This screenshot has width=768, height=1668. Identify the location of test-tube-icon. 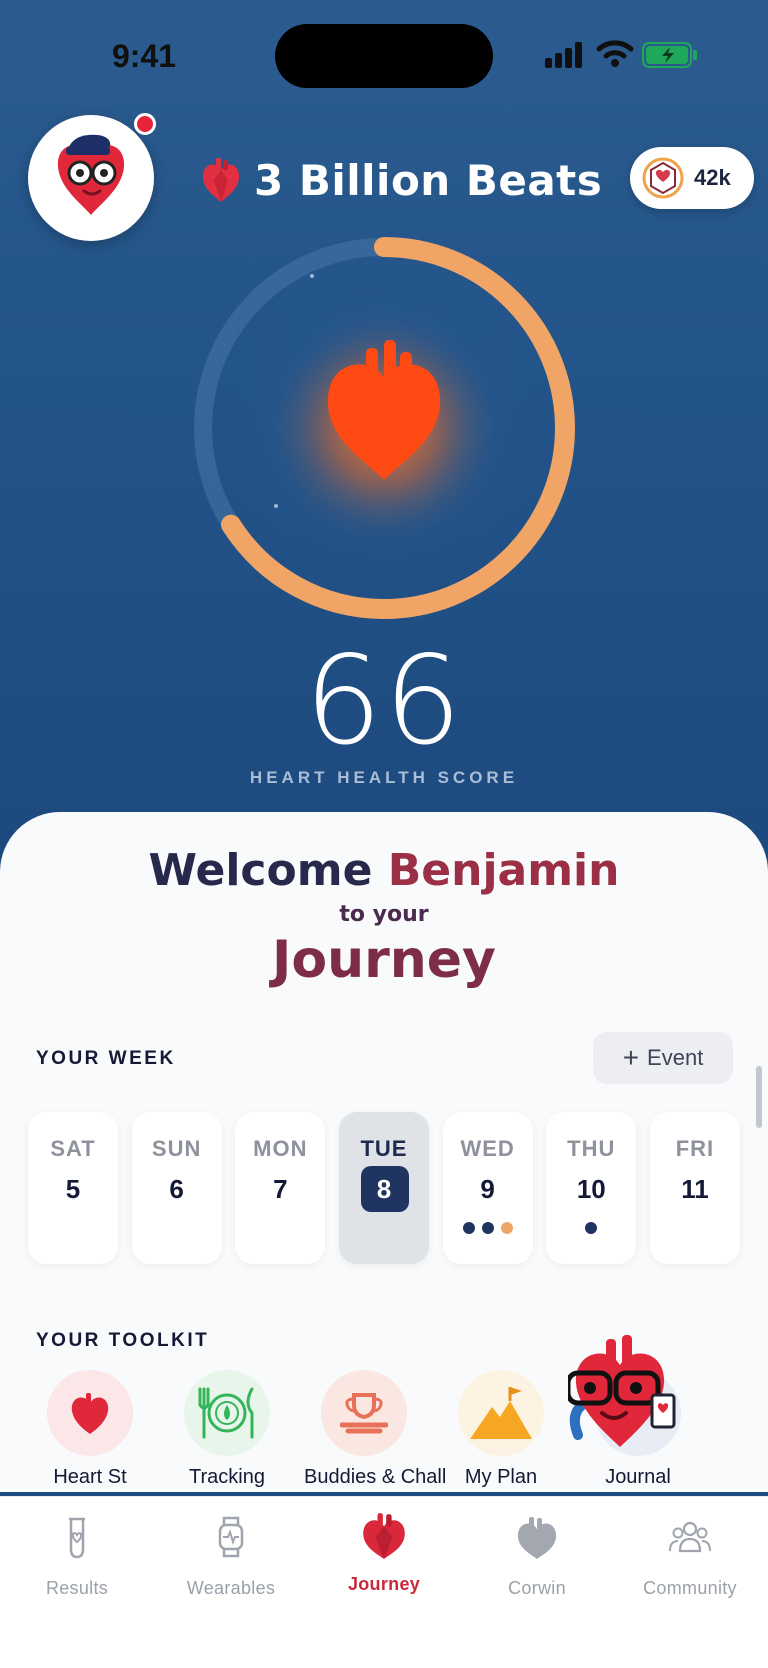
(77, 1538).